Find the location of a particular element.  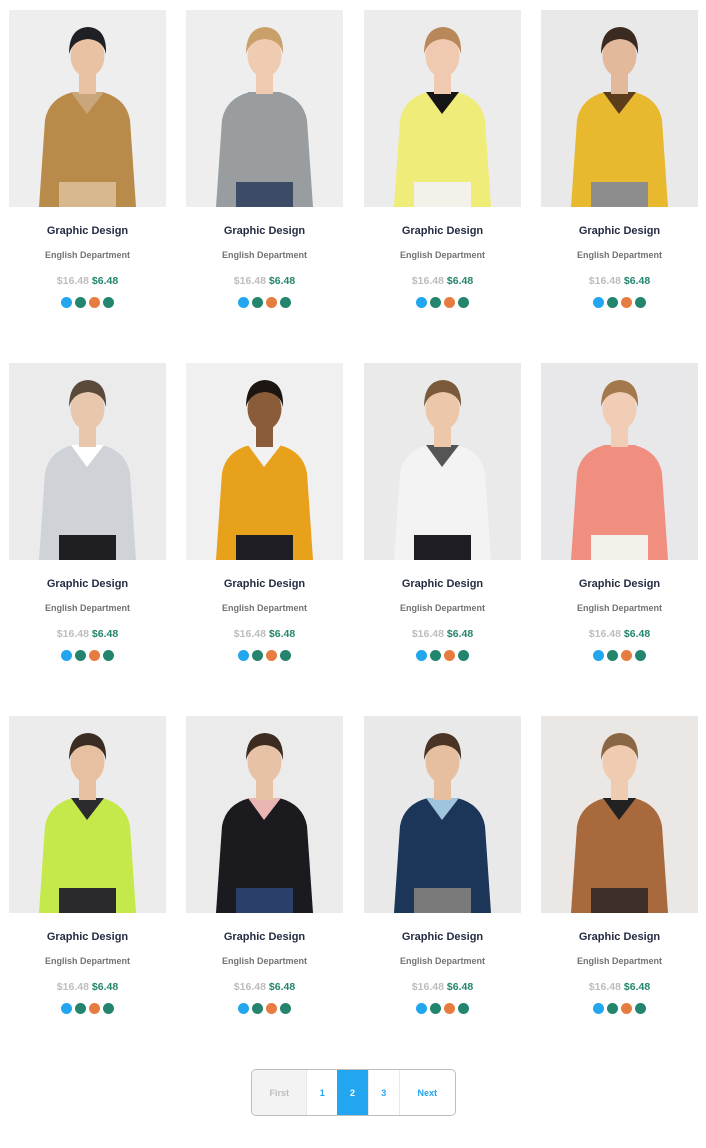

pagination-next-button: Next is located at coordinates (426, 1092).